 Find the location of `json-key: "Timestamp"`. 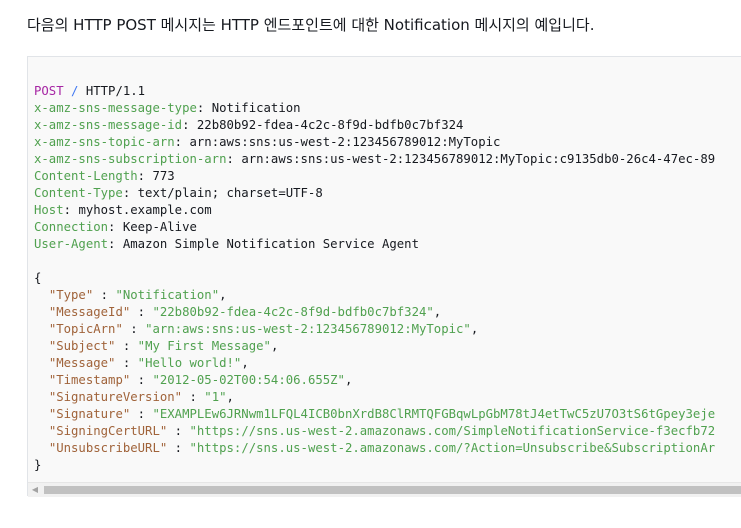

json-key: "Timestamp" is located at coordinates (89, 380).